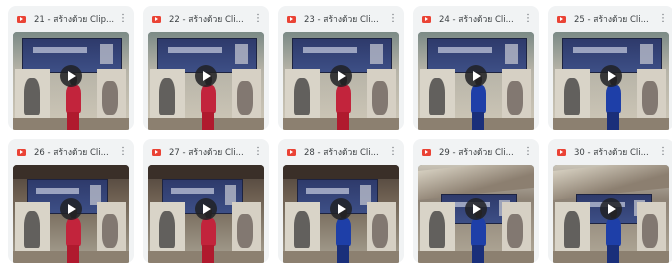  I want to click on video-file-card: 30 - สร้างด้วย Cli... ⋮, so click(610, 201).